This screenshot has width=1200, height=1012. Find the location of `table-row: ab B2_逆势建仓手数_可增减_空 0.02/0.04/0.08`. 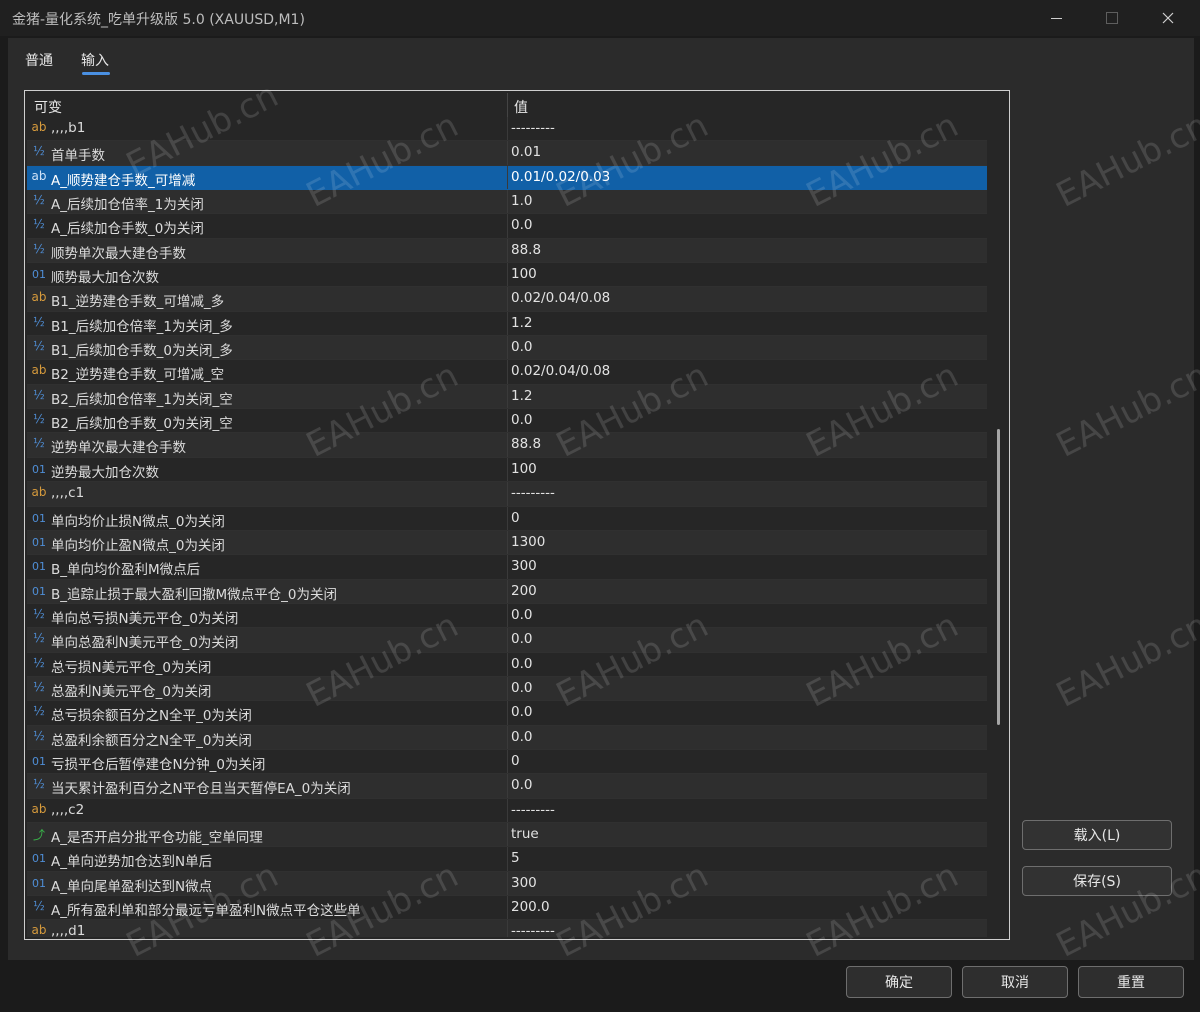

table-row: ab B2_逆势建仓手数_可增减_空 0.02/0.04/0.08 is located at coordinates (507, 372).